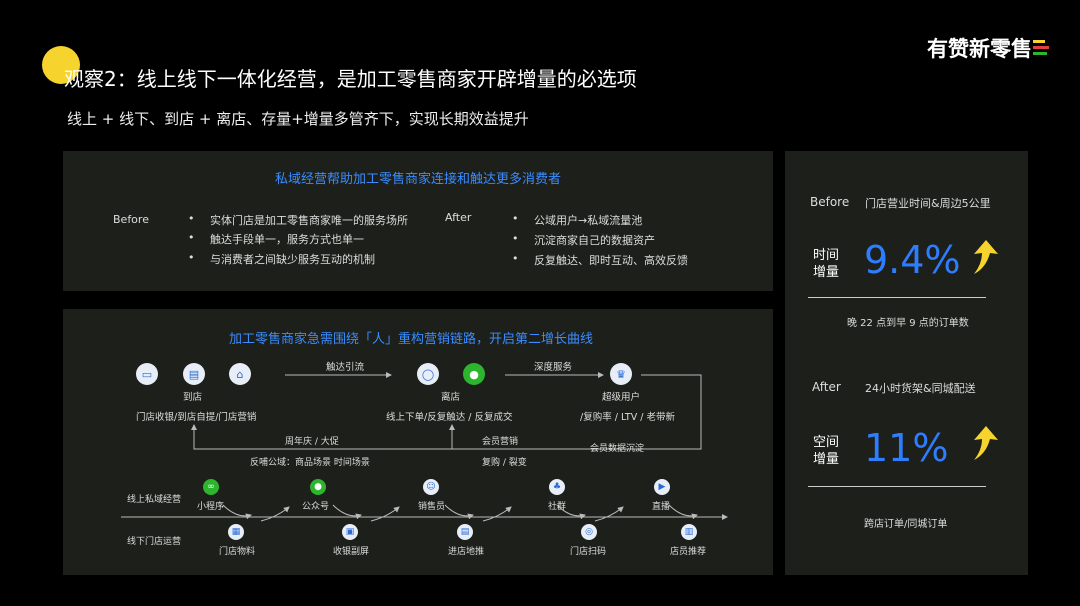 The height and width of the screenshot is (606, 1080). Describe the element at coordinates (449, 417) in the screenshot. I see `offline-desc: 线上下单/反复触达 / 反复成交` at that location.